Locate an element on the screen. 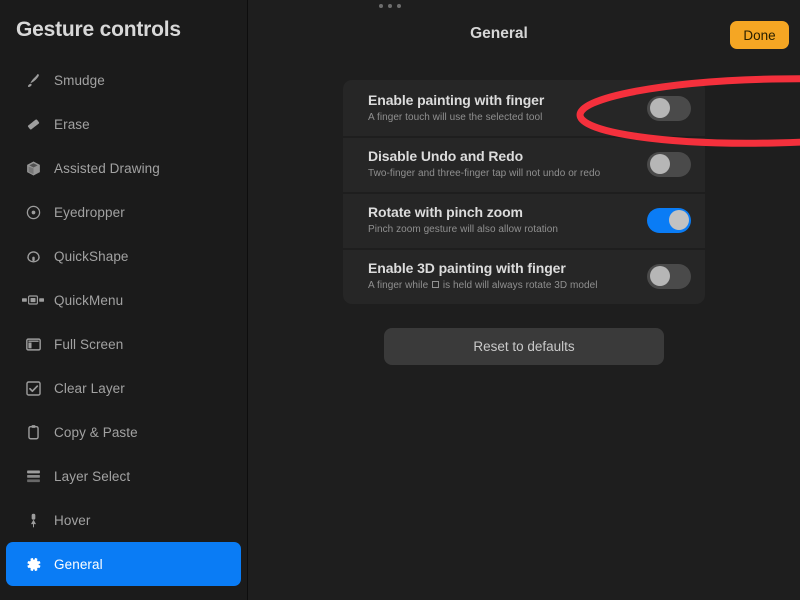 The width and height of the screenshot is (800, 600). three-dots-handle-icon is located at coordinates (390, 6).